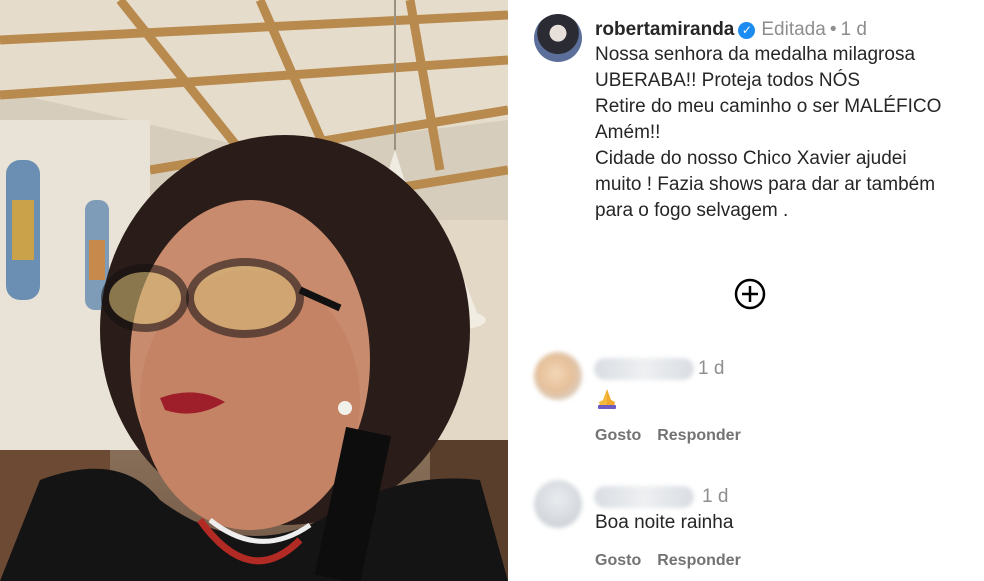  Describe the element at coordinates (751, 158) in the screenshot. I see `caption-line: Cidade do nosso Chico Xavier ajudei` at that location.